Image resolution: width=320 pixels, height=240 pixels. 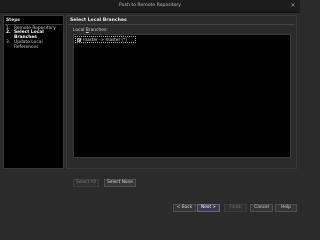 I want to click on branch-label: master -> master [*], so click(x=105, y=39).